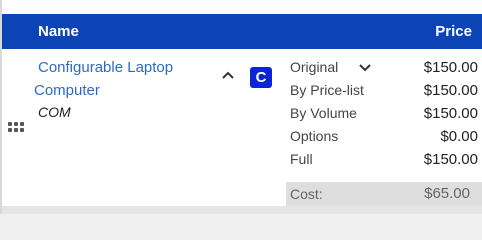 This screenshot has height=240, width=482. What do you see at coordinates (58, 31) in the screenshot?
I see `column-header-name: Name` at bounding box center [58, 31].